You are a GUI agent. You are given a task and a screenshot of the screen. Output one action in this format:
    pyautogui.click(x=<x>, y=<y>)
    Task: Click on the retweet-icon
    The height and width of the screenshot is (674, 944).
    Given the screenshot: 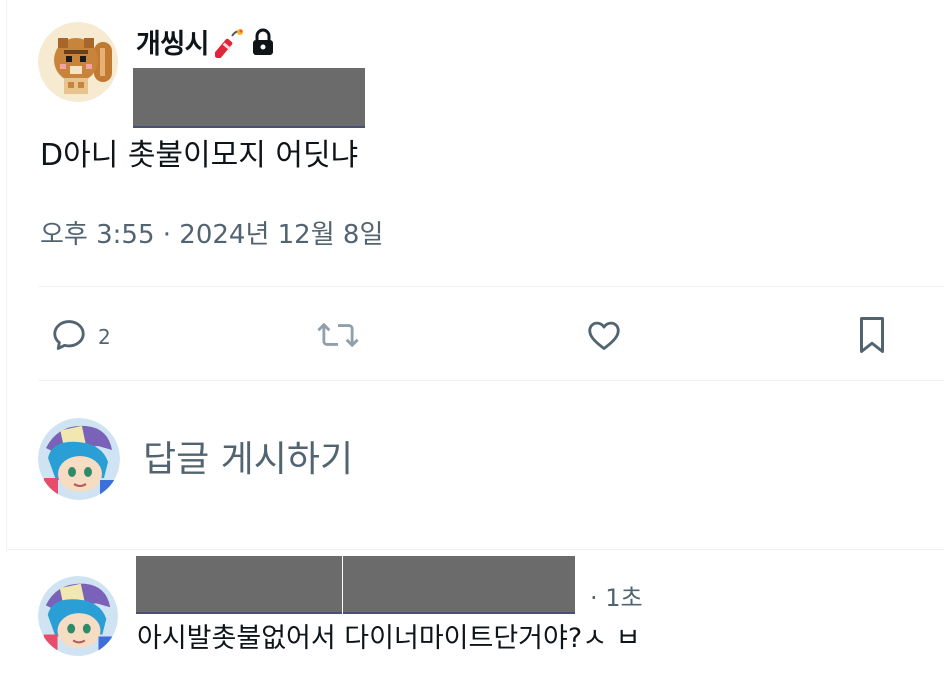 What is the action you would take?
    pyautogui.click(x=338, y=337)
    